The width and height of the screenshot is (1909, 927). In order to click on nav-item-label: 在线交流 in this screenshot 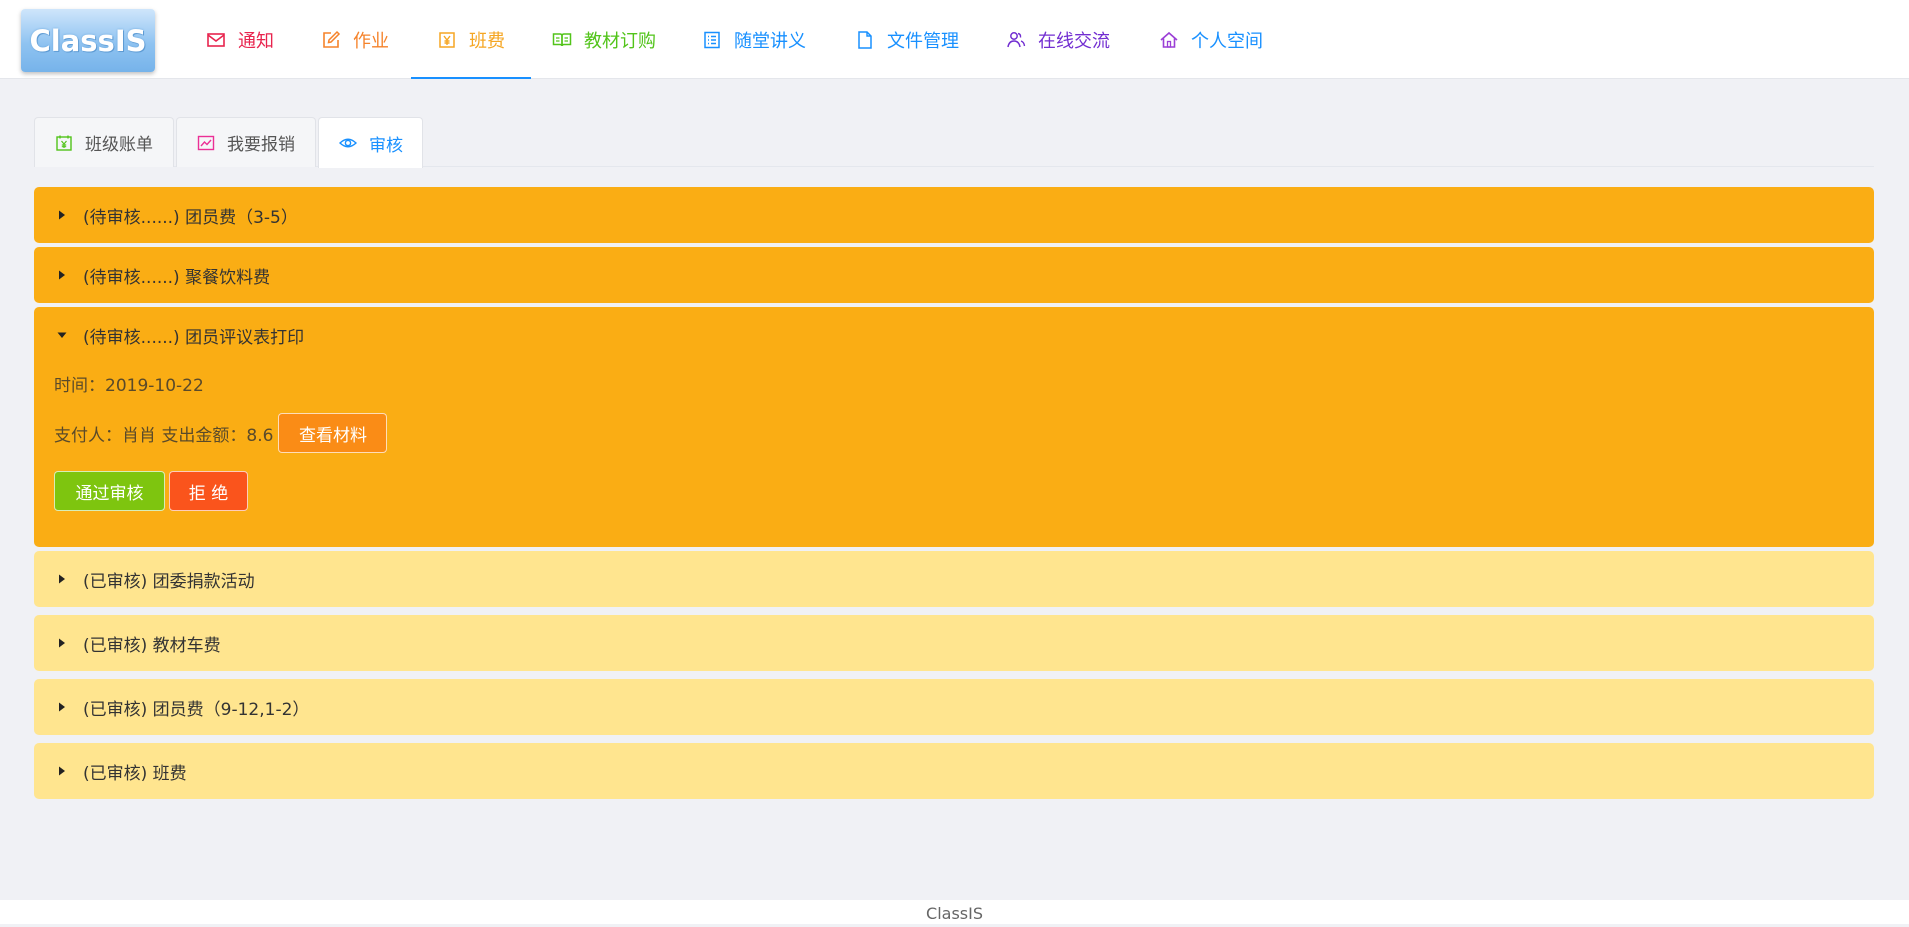, I will do `click(1074, 41)`.